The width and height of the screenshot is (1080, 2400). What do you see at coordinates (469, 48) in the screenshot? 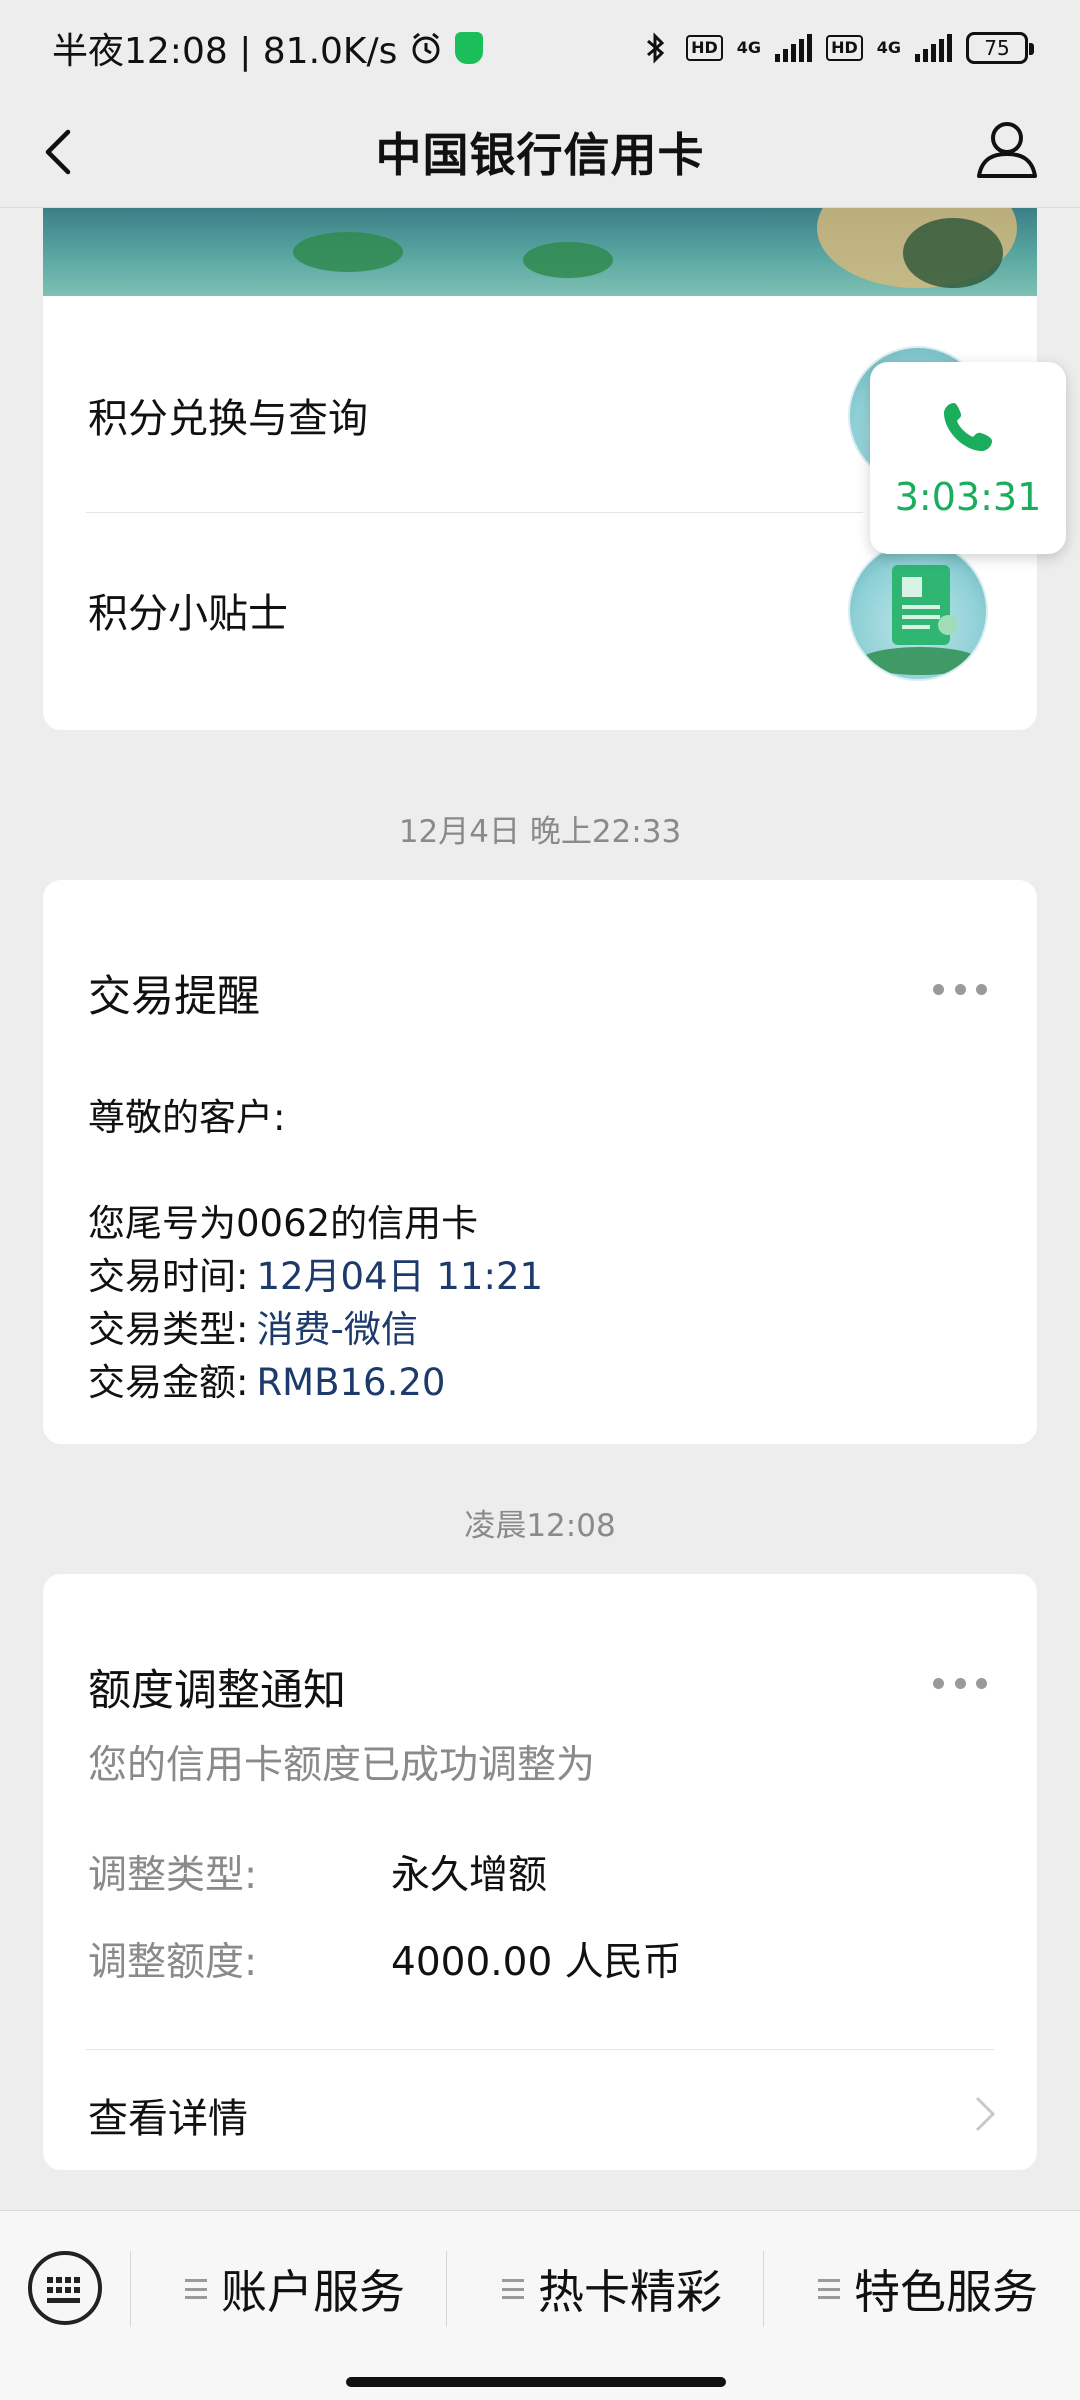
I see `security-shield-icon` at bounding box center [469, 48].